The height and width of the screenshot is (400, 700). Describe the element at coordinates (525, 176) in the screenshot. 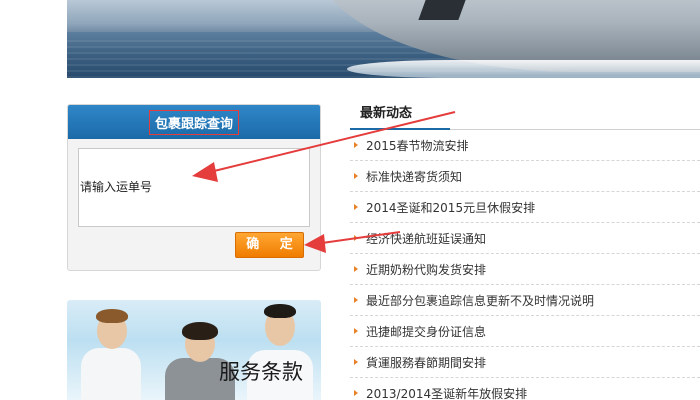

I see `news-item: 标准快递寄货须知` at that location.